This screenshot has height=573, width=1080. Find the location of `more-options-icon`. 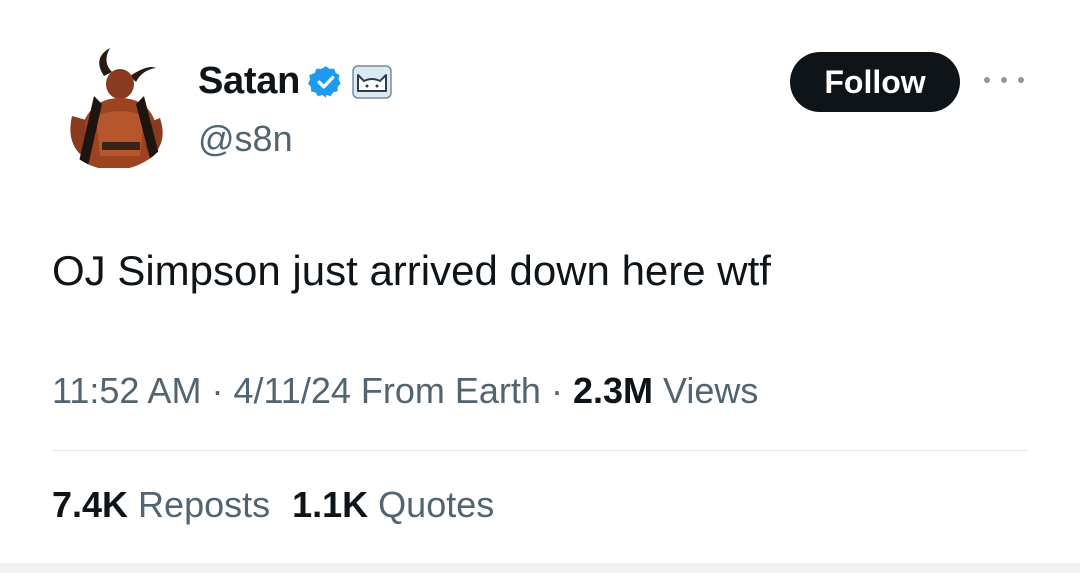

more-options-icon is located at coordinates (1004, 80).